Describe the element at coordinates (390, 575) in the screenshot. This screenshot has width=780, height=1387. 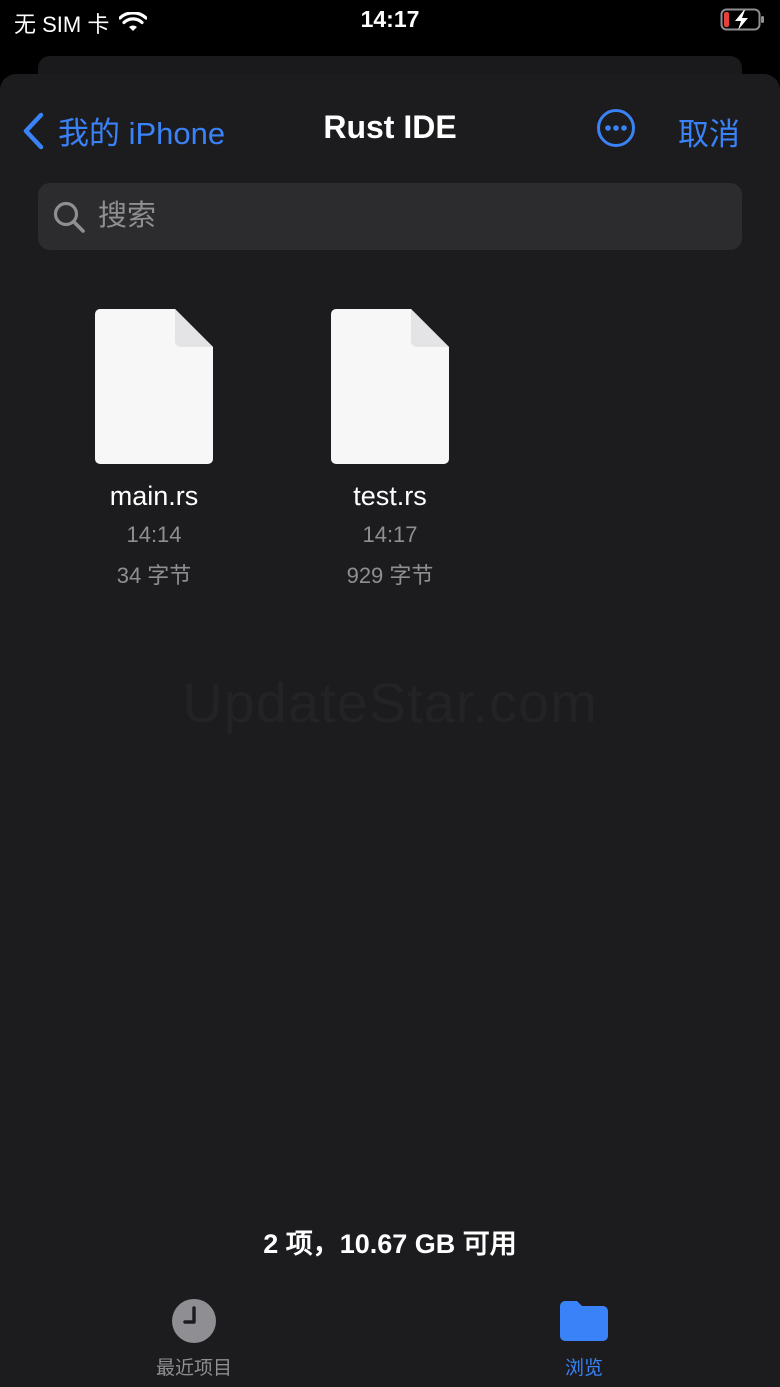
I see `file-size: 929 字节` at that location.